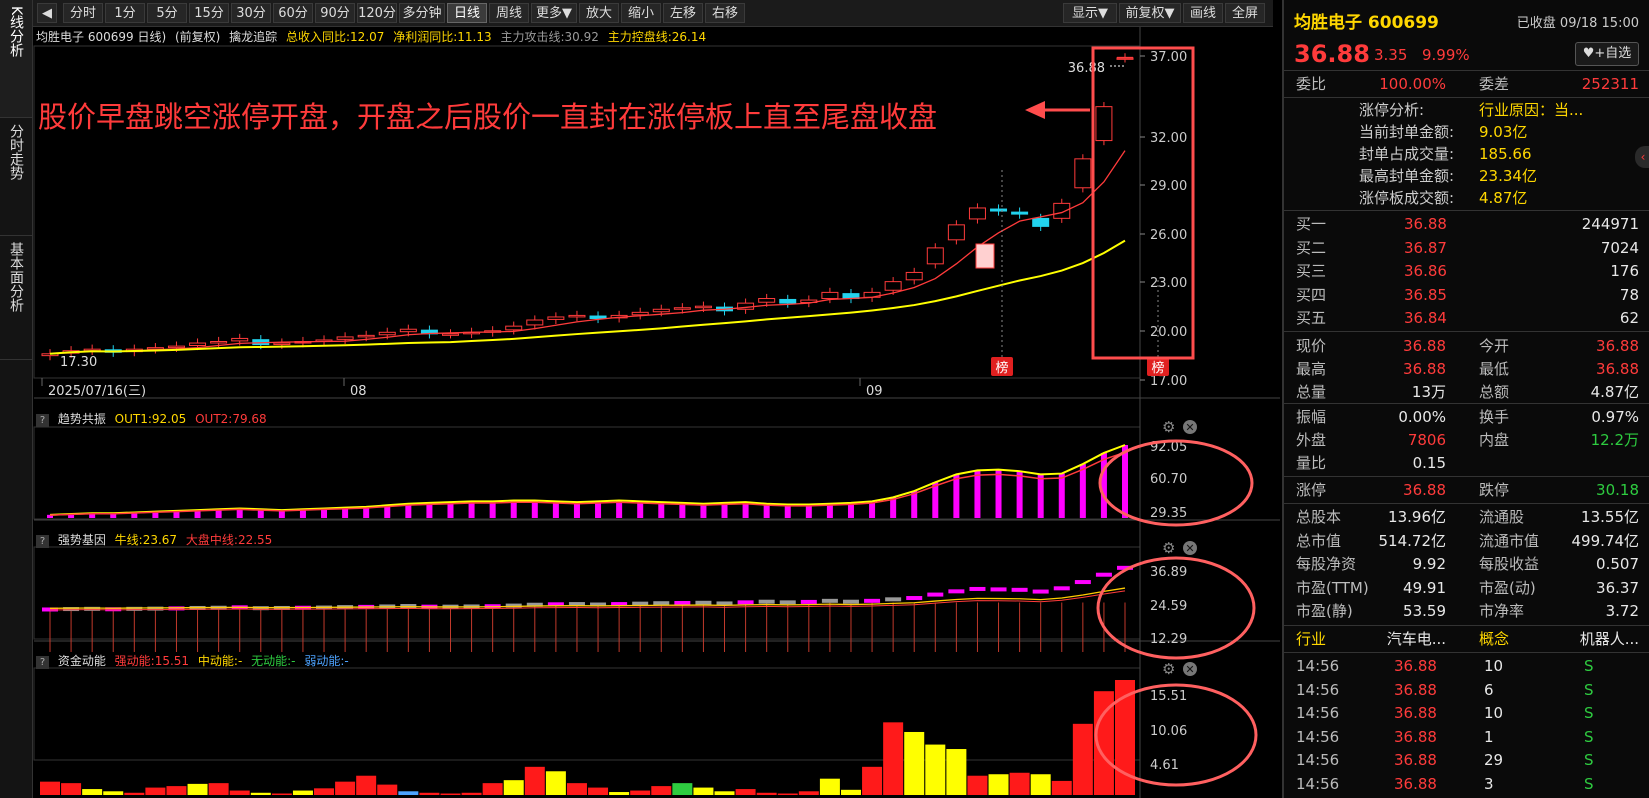 The width and height of the screenshot is (1649, 798). What do you see at coordinates (1494, 369) in the screenshot?
I see `stat-label: 最低` at bounding box center [1494, 369].